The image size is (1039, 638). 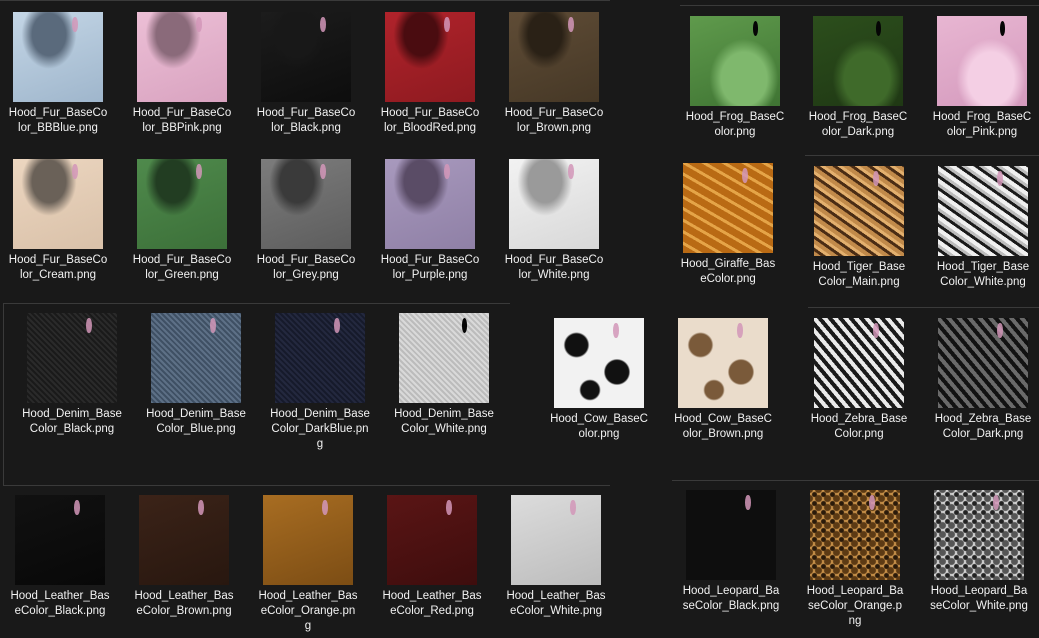 What do you see at coordinates (182, 267) in the screenshot?
I see `file-name: Hood_Fur_BaseColor_Green.png` at bounding box center [182, 267].